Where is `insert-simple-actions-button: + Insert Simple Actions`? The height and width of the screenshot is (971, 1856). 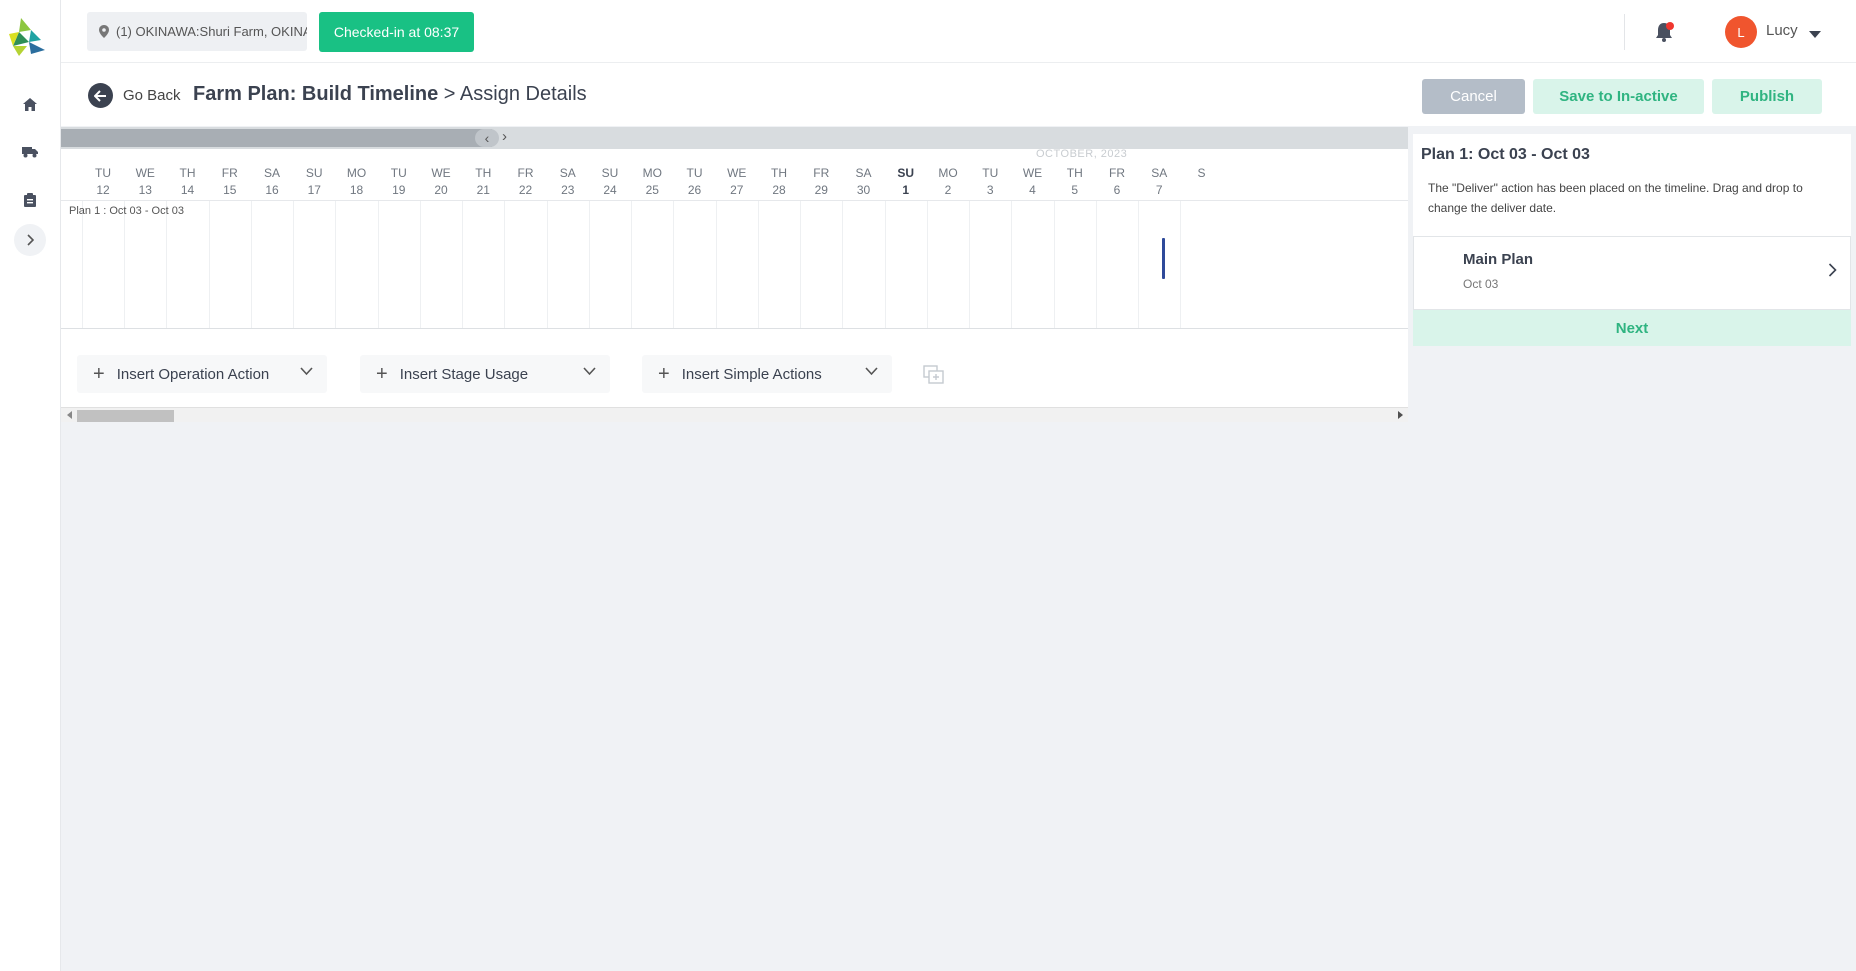
insert-simple-actions-button: + Insert Simple Actions is located at coordinates (767, 374).